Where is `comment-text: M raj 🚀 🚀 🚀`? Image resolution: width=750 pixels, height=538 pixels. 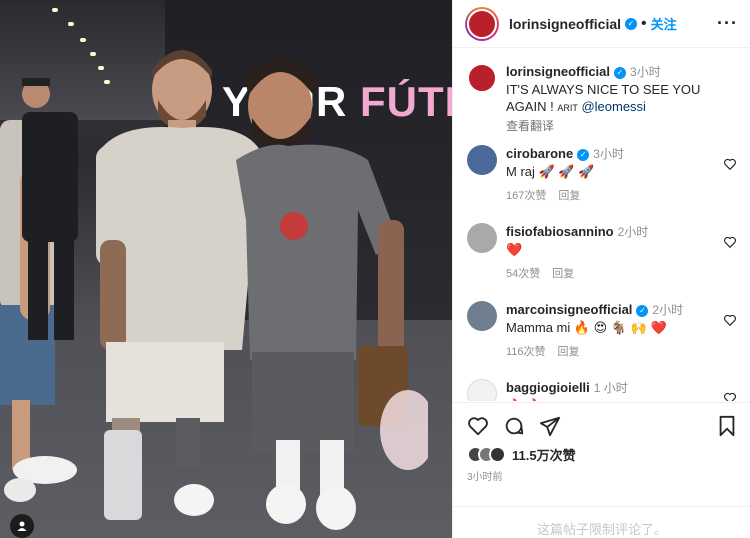 comment-text: M raj 🚀 🚀 🚀 is located at coordinates (550, 171).